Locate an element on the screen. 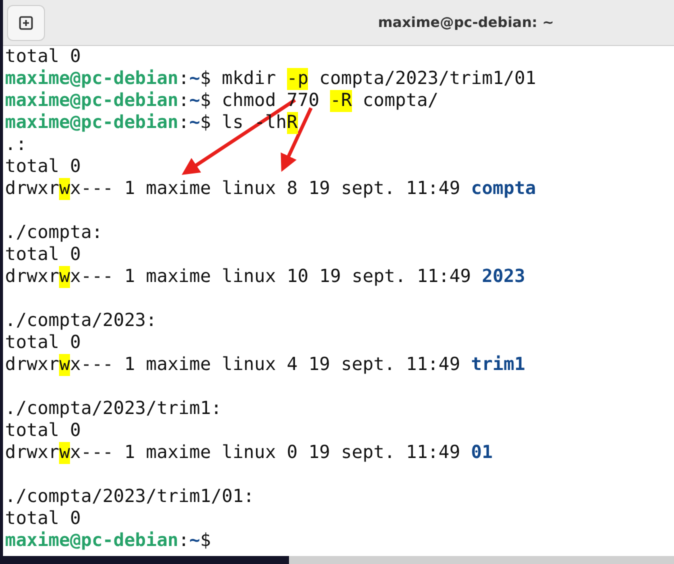  directory-name: compta is located at coordinates (503, 189).